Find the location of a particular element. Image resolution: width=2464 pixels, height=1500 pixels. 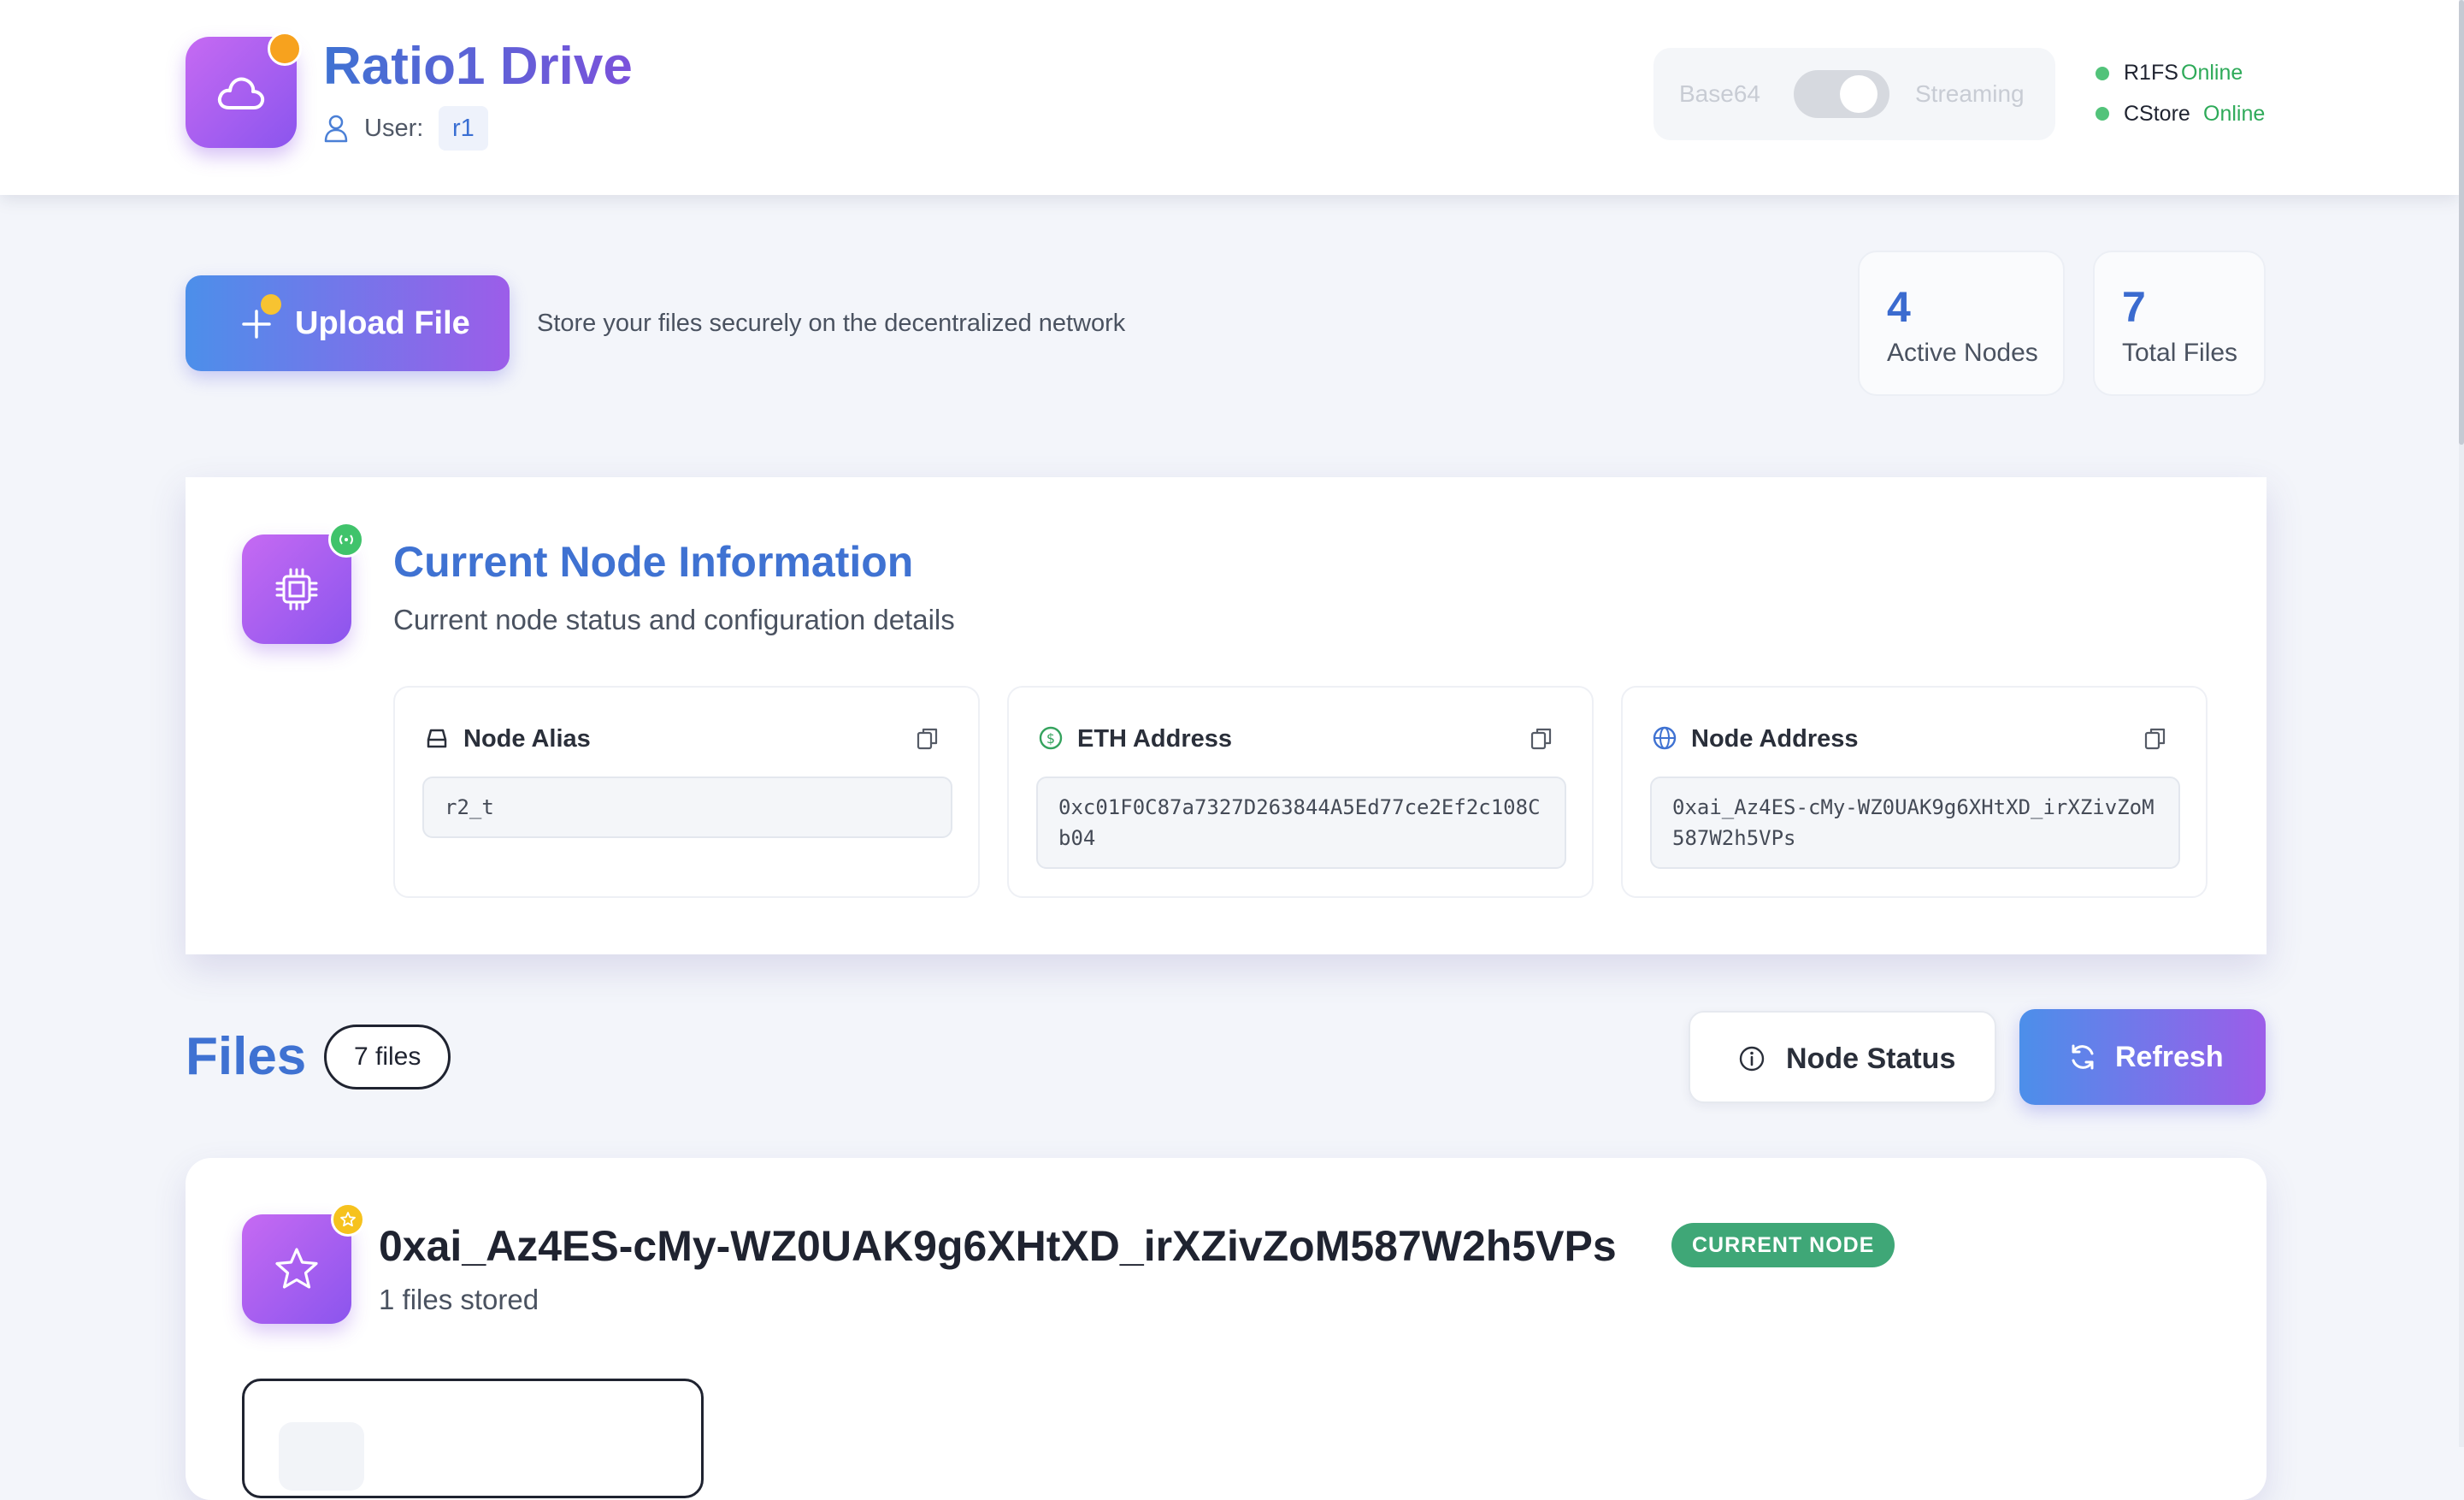

current-node-badge: CURRENT NODE is located at coordinates (1783, 1245).